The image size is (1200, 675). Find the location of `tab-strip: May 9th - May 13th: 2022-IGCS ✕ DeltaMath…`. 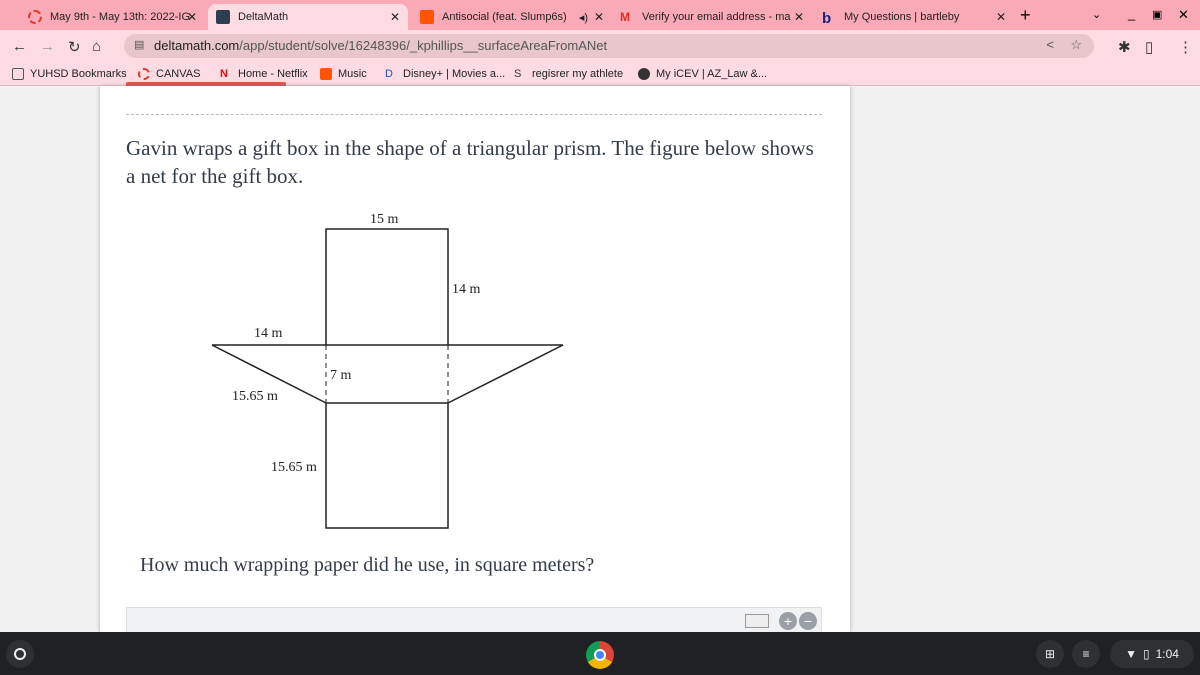

tab-strip: May 9th - May 13th: 2022-IGCS ✕ DeltaMath… is located at coordinates (600, 15).